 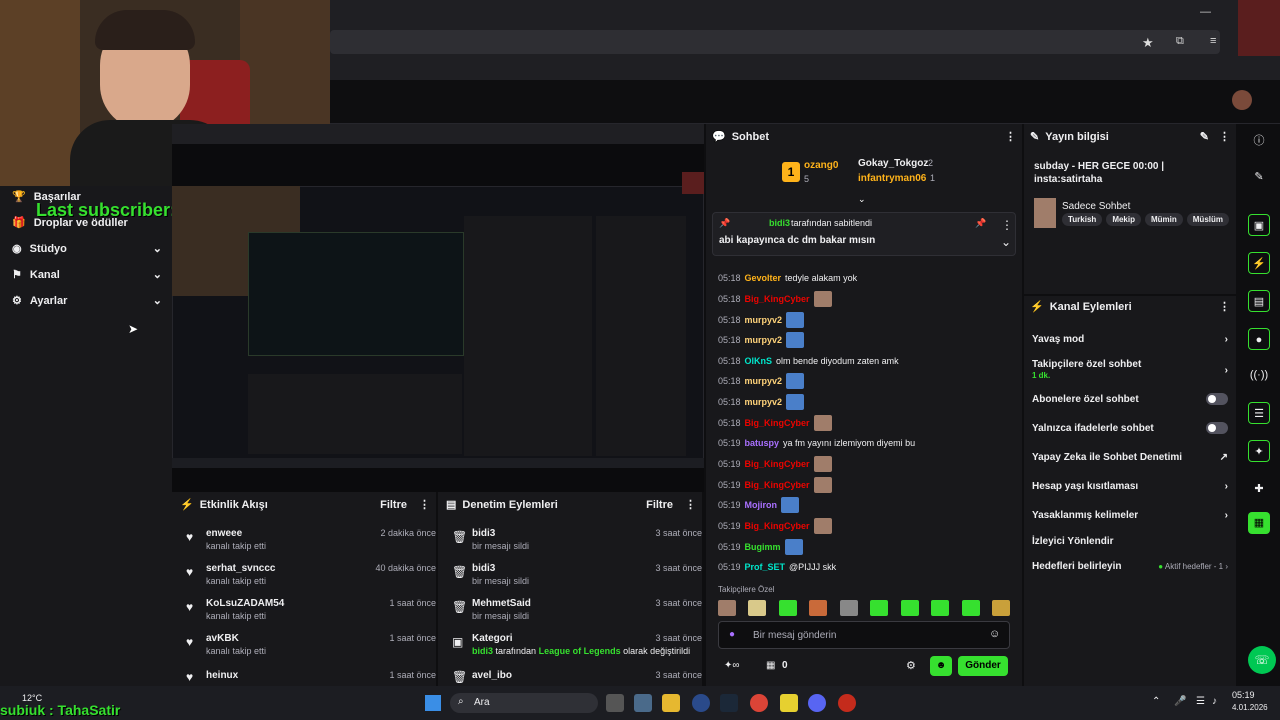 I want to click on send-button: Gönder, so click(x=983, y=666).